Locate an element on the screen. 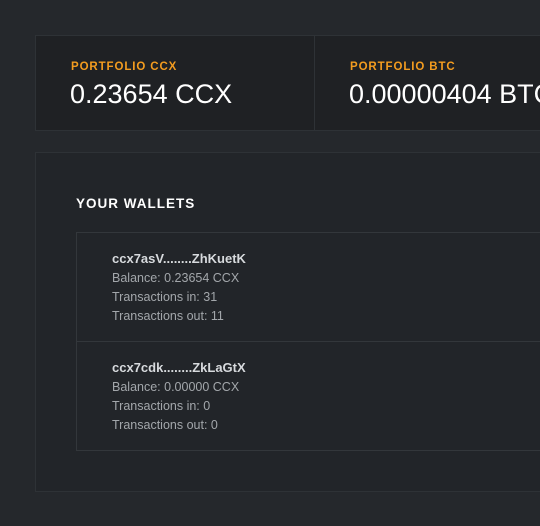 This screenshot has height=526, width=540. portfolio-ccx-value: 0.23654 CCX is located at coordinates (151, 94).